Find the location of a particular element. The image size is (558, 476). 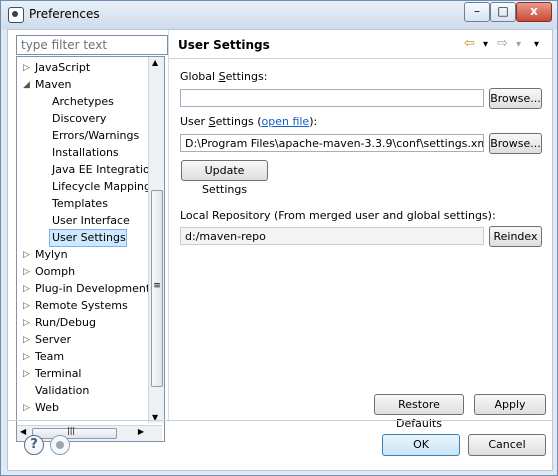

footer-divider is located at coordinates (280, 420).